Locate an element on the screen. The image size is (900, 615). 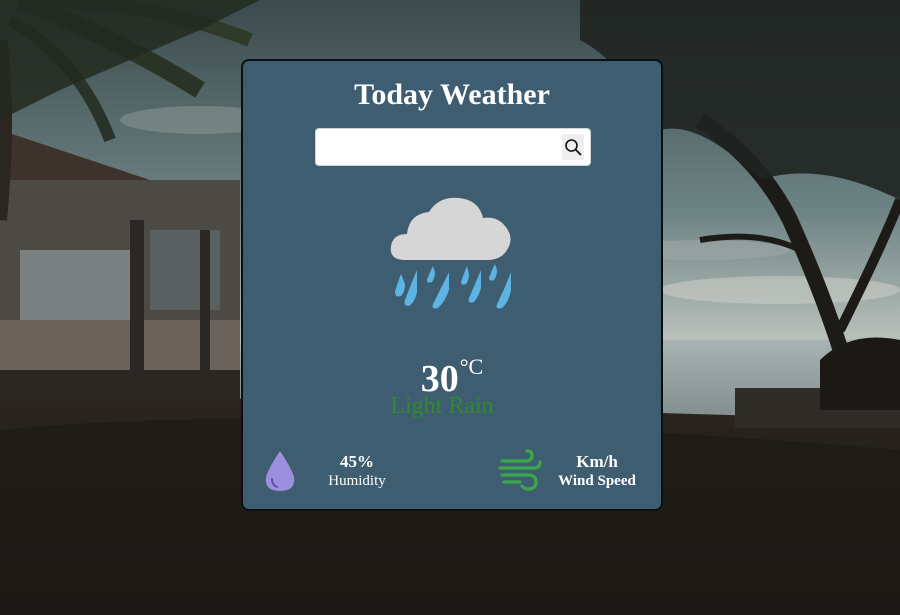
search-box is located at coordinates (453, 147).